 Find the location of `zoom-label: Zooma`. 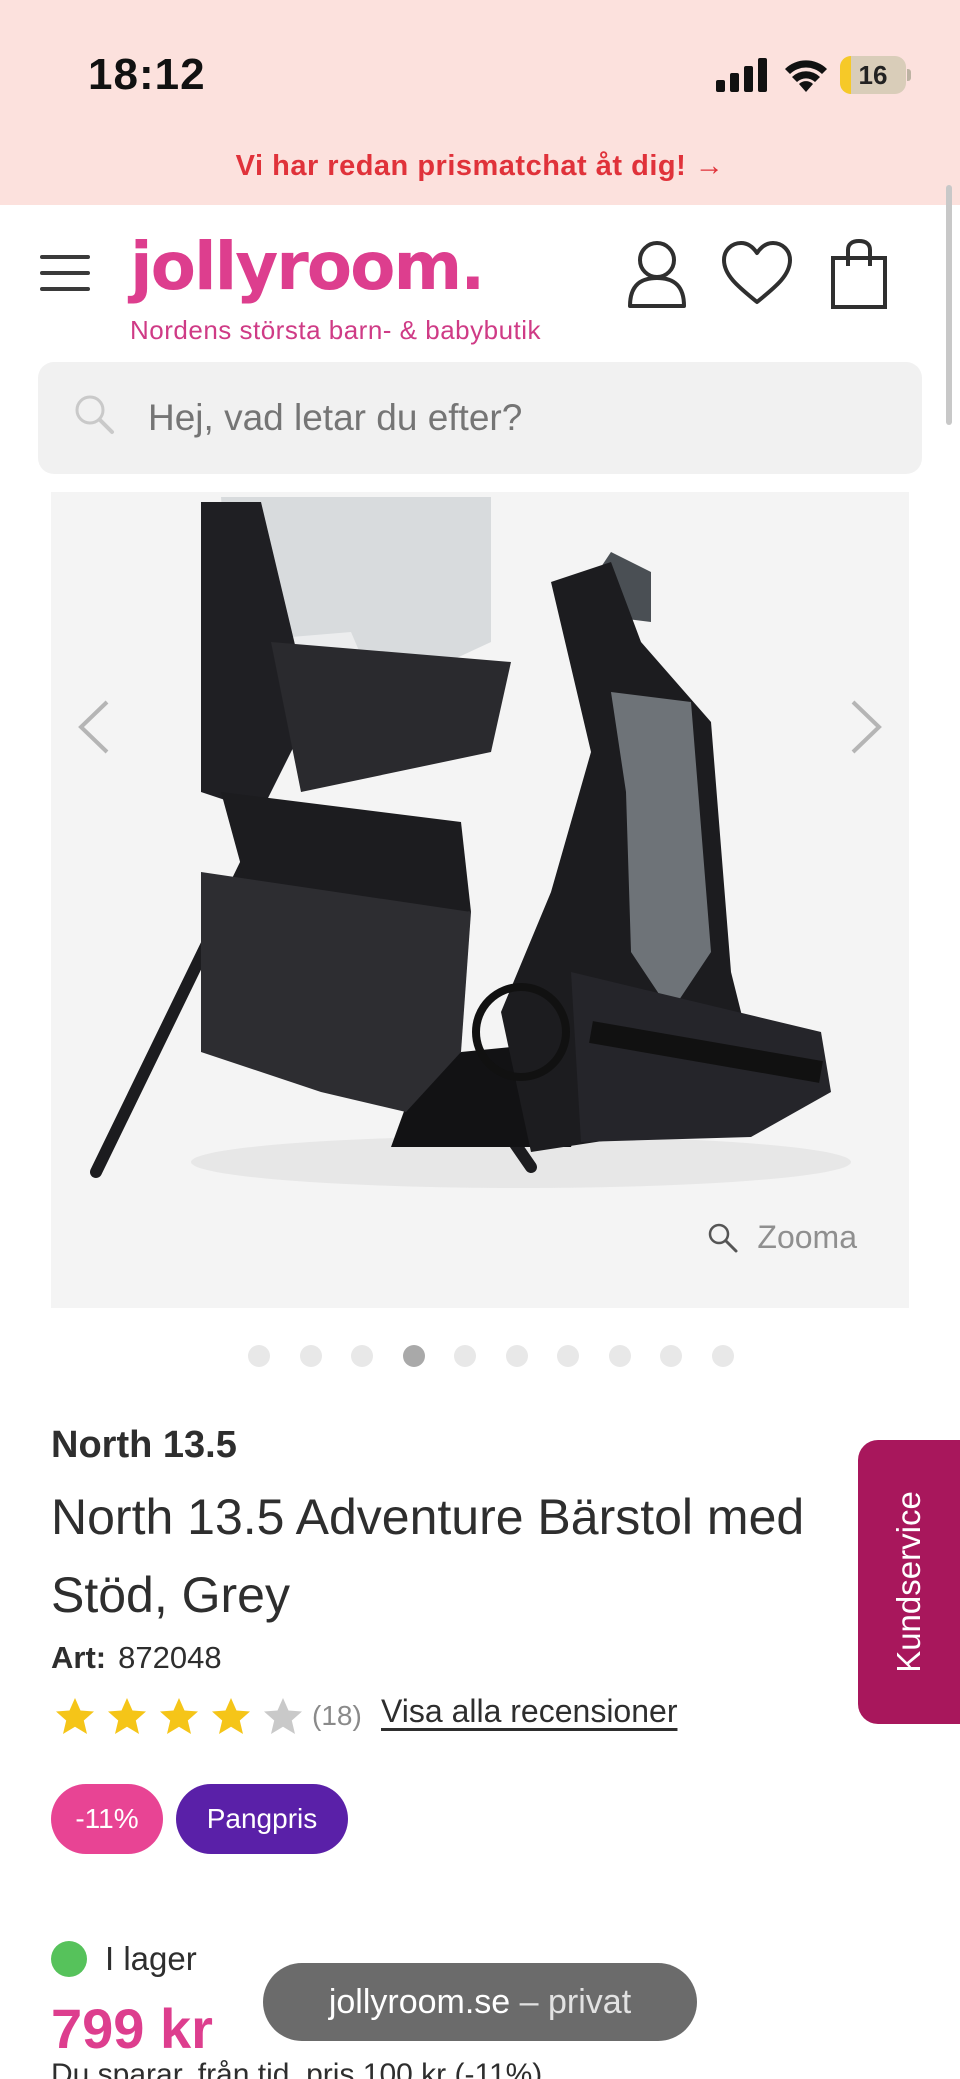

zoom-label: Zooma is located at coordinates (807, 1237).